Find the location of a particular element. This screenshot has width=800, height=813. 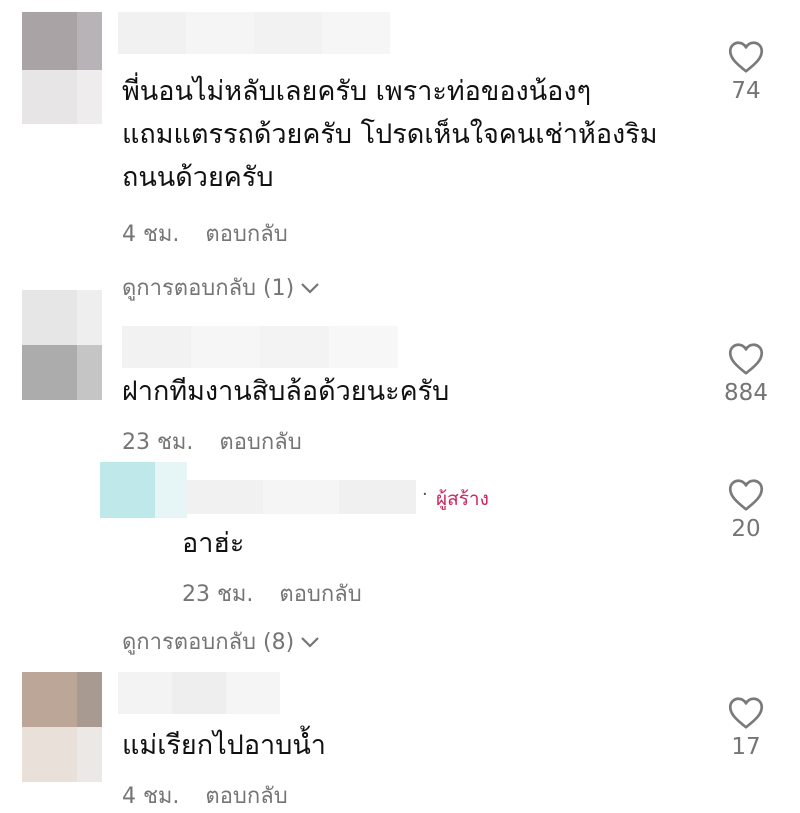

reply-text: อาฮ่ะ is located at coordinates (213, 543).